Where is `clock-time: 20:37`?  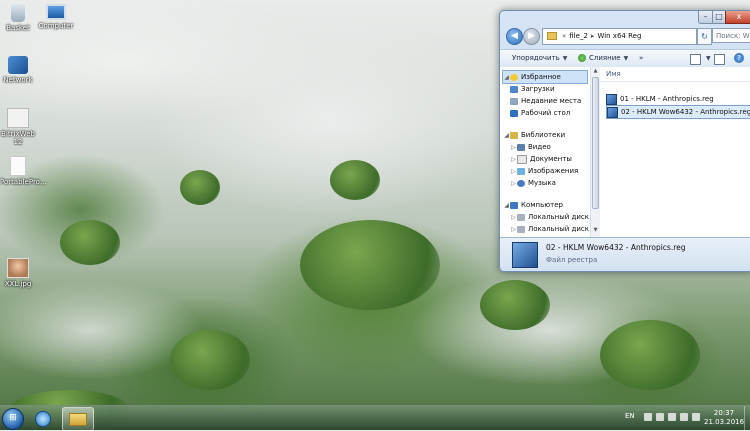 clock-time: 20:37 is located at coordinates (724, 413).